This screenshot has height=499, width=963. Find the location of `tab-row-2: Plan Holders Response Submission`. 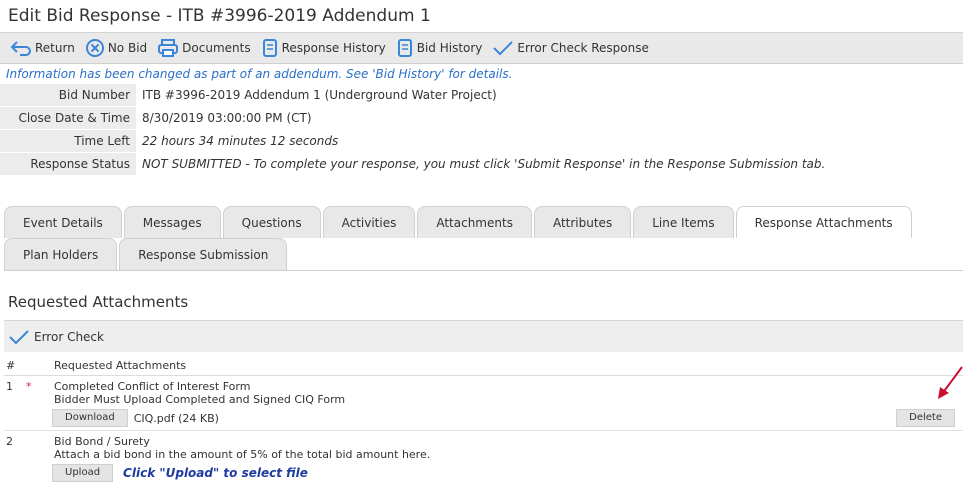

tab-row-2: Plan Holders Response Submission is located at coordinates (483, 254).